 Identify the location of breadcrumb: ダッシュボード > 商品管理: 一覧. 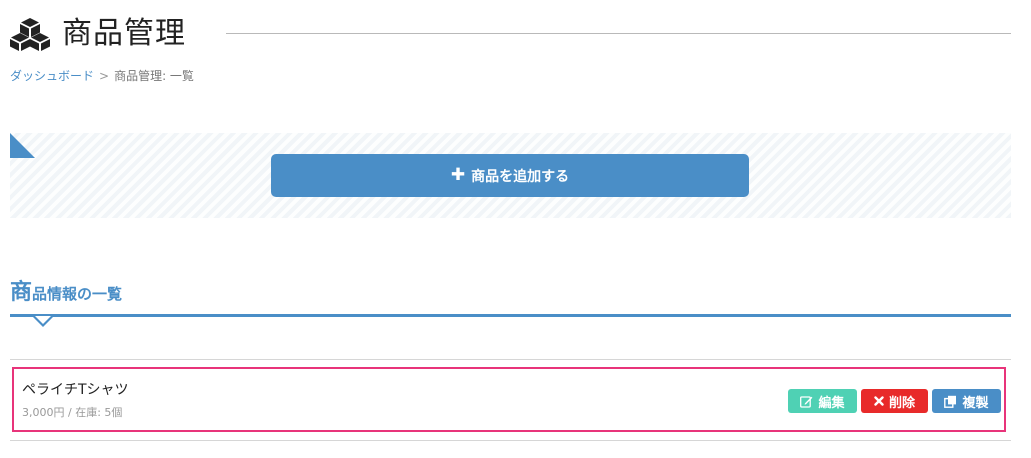
(102, 76).